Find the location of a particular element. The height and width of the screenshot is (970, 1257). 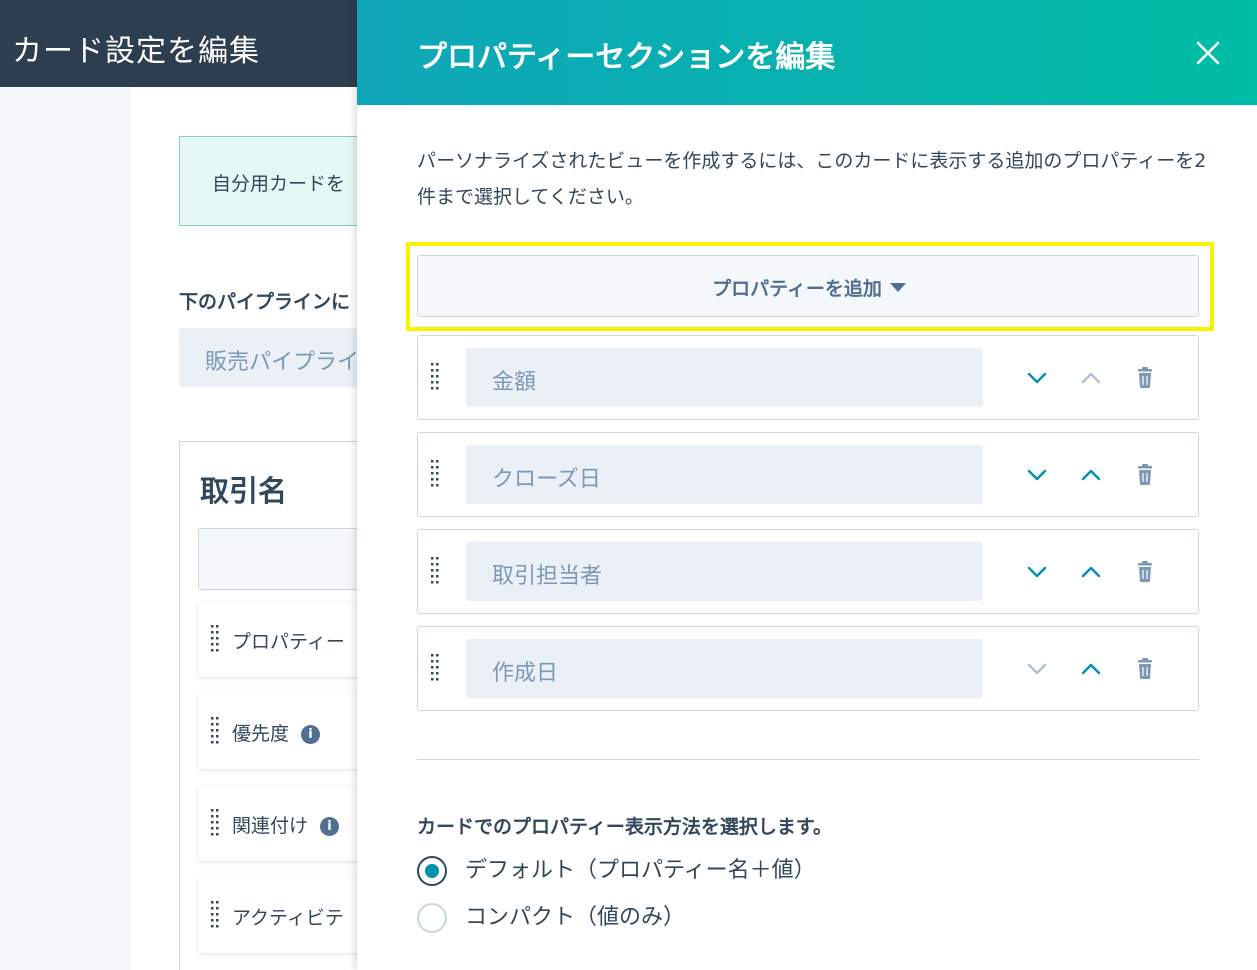

property-field: 取引担当者 is located at coordinates (724, 571).